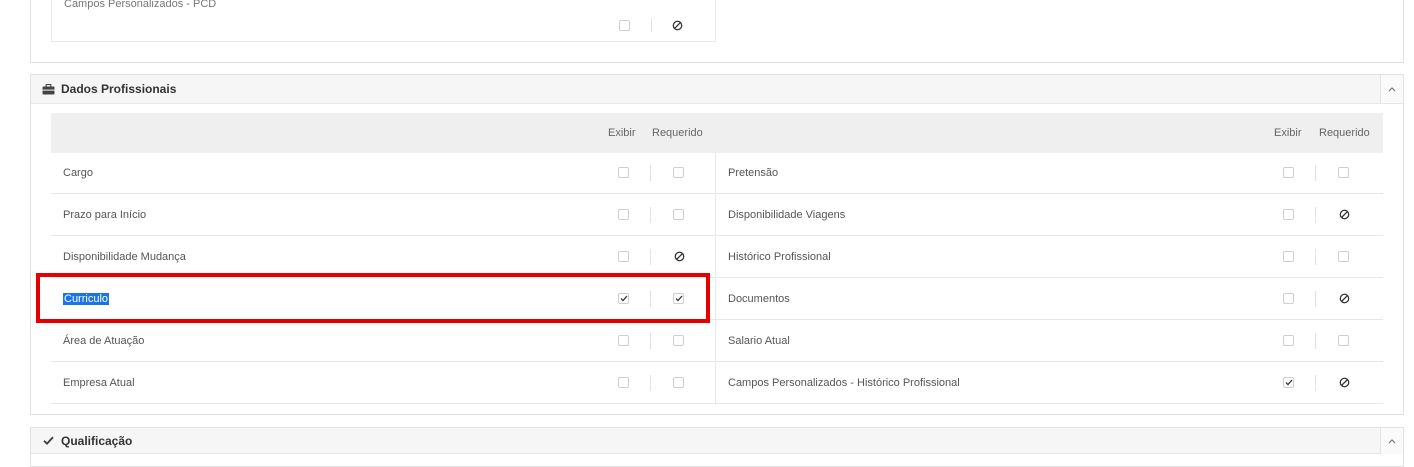  Describe the element at coordinates (383, 257) in the screenshot. I see `left-field-cell: Disponibilidade Mudança` at that location.